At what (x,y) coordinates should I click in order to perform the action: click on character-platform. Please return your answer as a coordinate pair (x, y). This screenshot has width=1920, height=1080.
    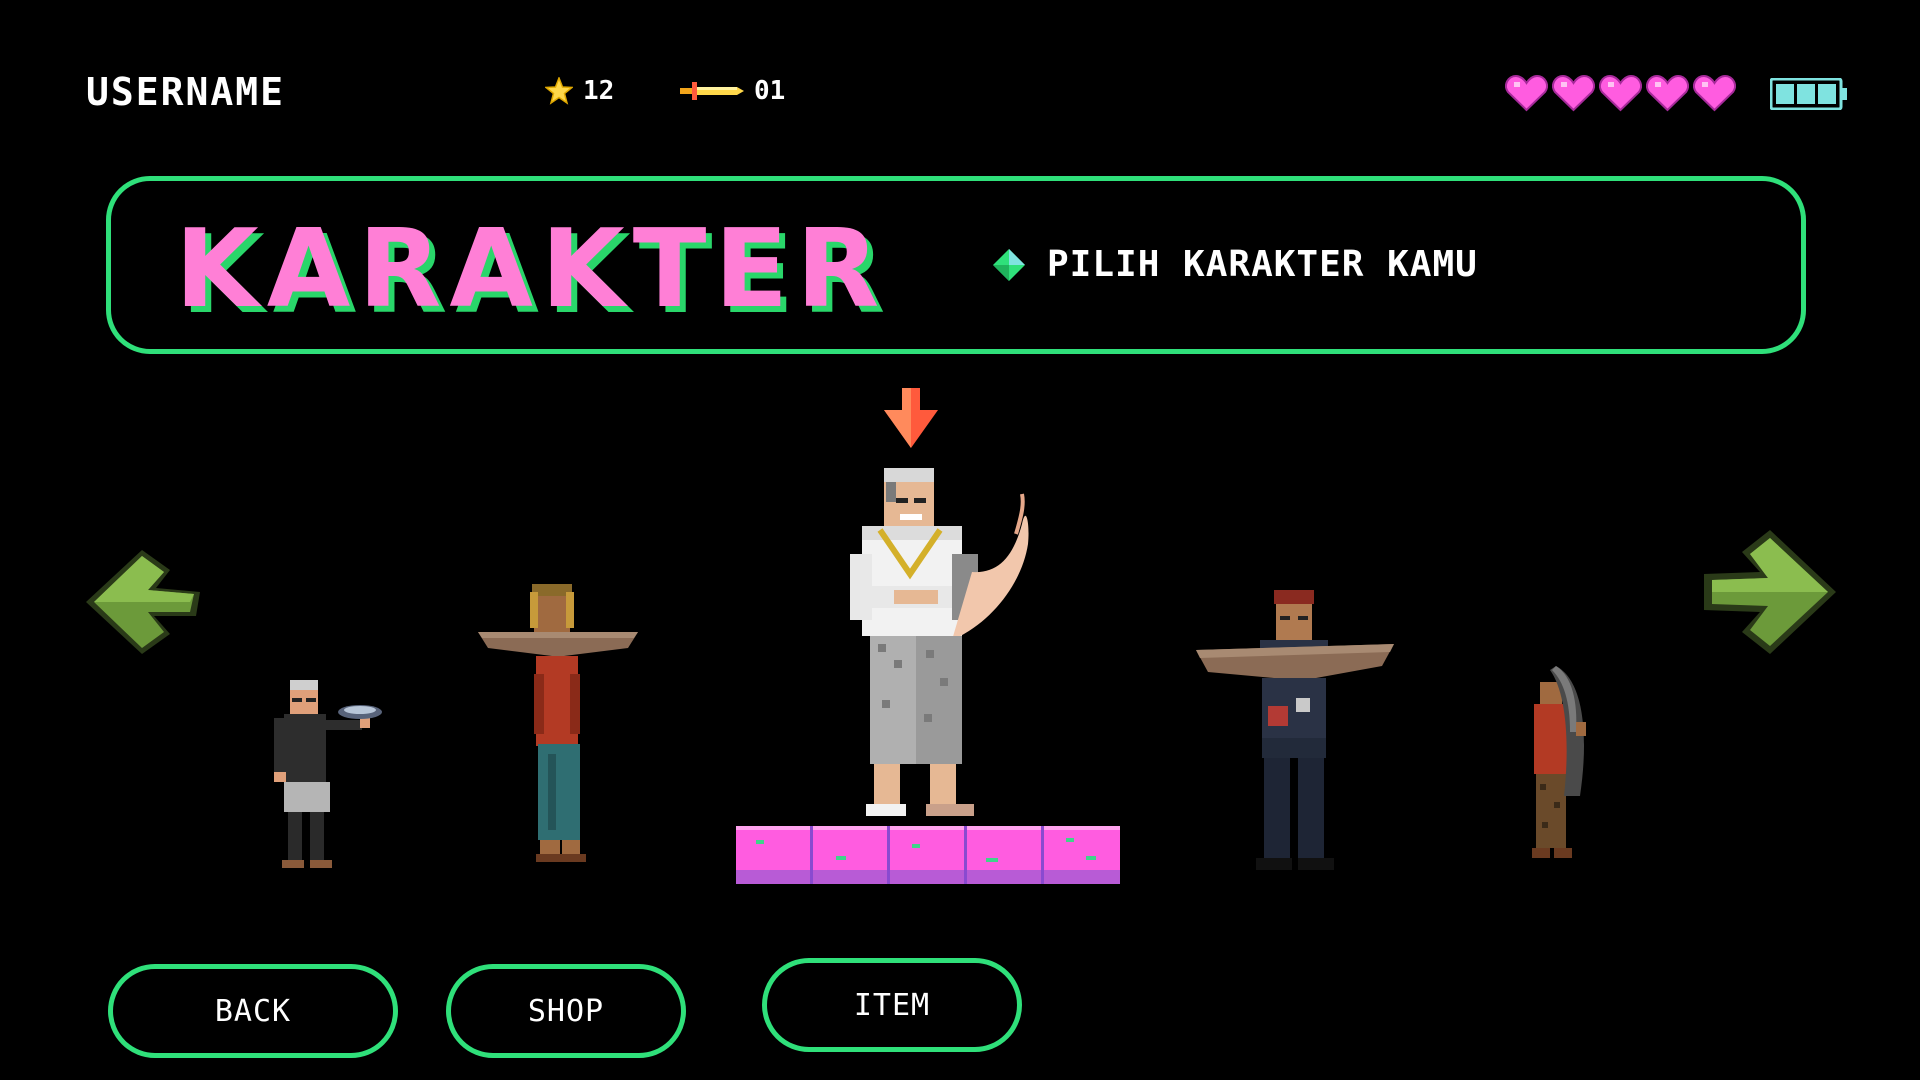
    Looking at the image, I should click on (928, 855).